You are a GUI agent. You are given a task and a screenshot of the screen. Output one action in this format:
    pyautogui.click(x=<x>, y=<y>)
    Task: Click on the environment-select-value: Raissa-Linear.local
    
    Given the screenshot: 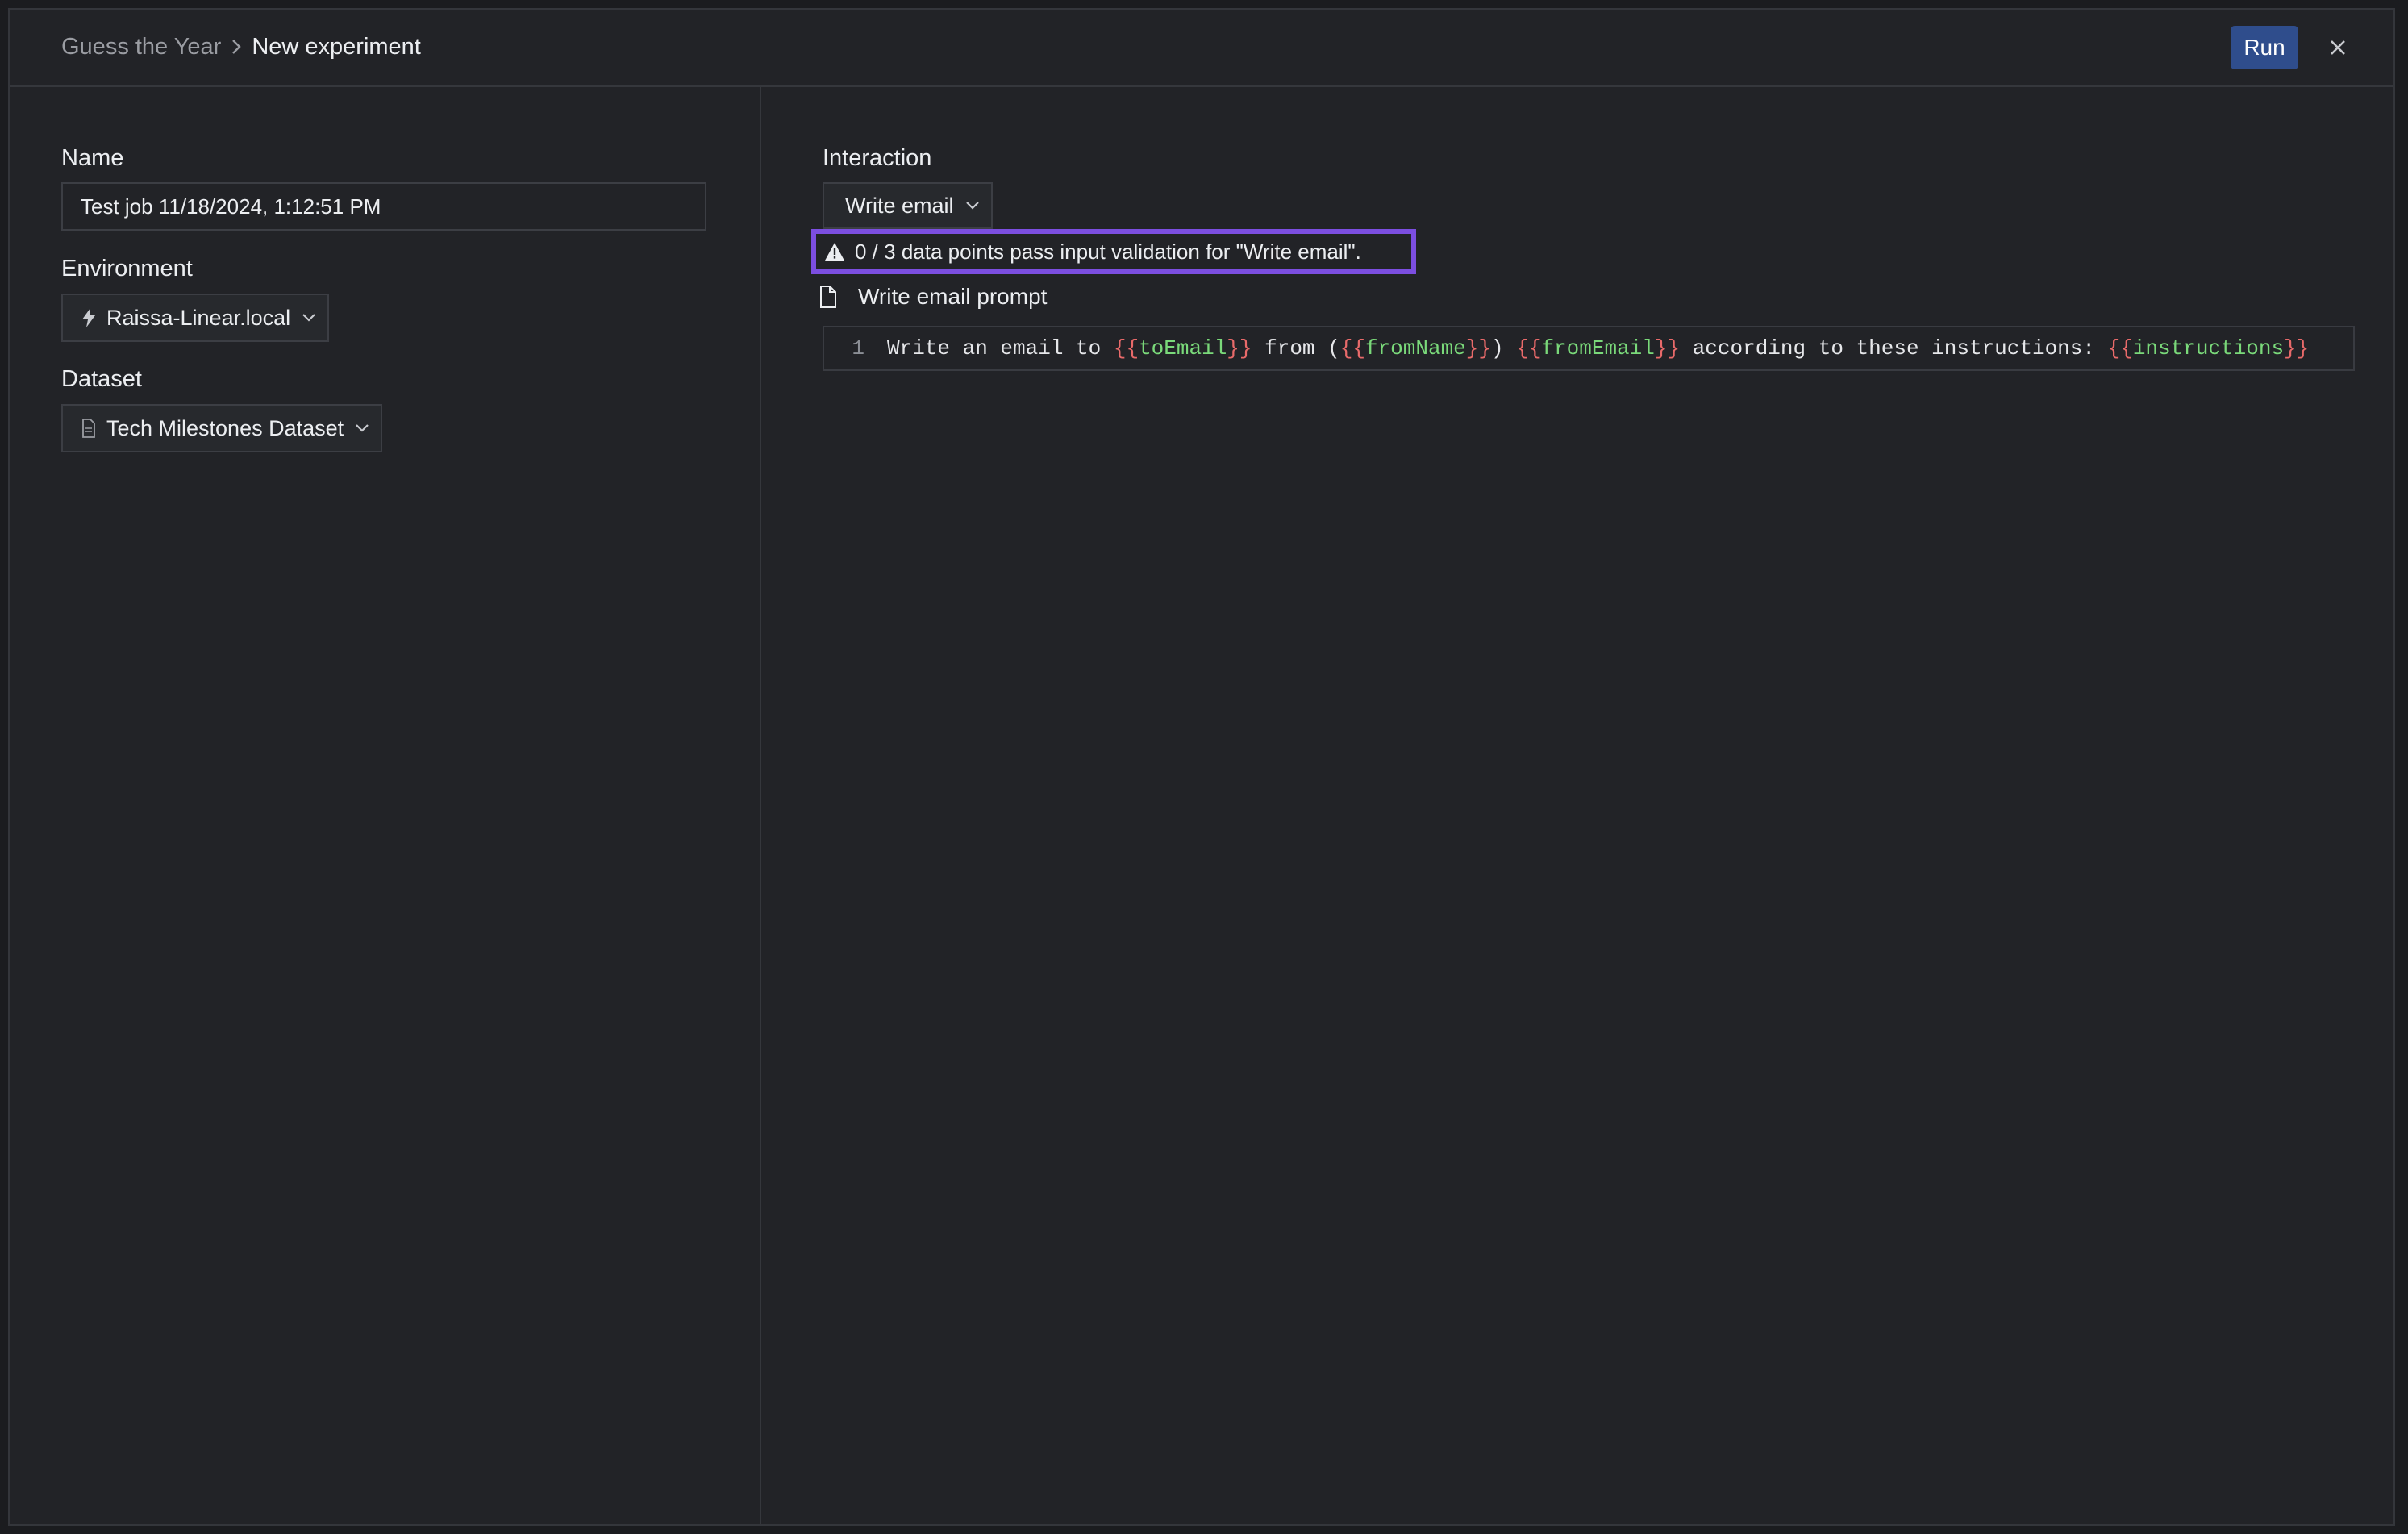 What is the action you would take?
    pyautogui.click(x=198, y=317)
    